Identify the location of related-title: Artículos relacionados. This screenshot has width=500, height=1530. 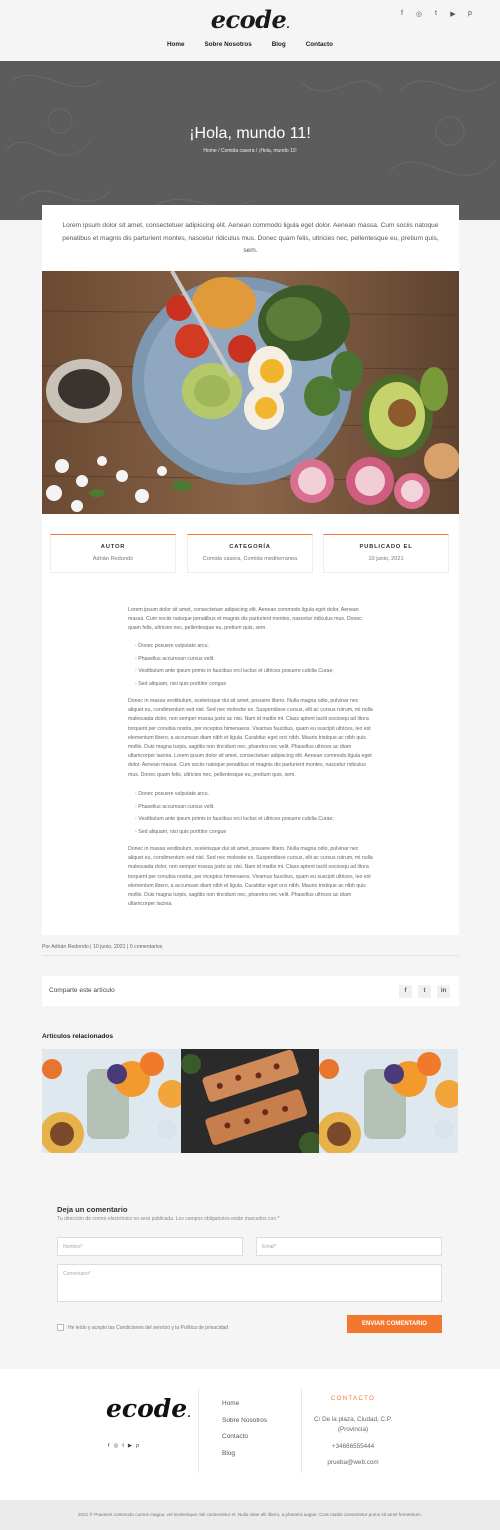
(78, 1036).